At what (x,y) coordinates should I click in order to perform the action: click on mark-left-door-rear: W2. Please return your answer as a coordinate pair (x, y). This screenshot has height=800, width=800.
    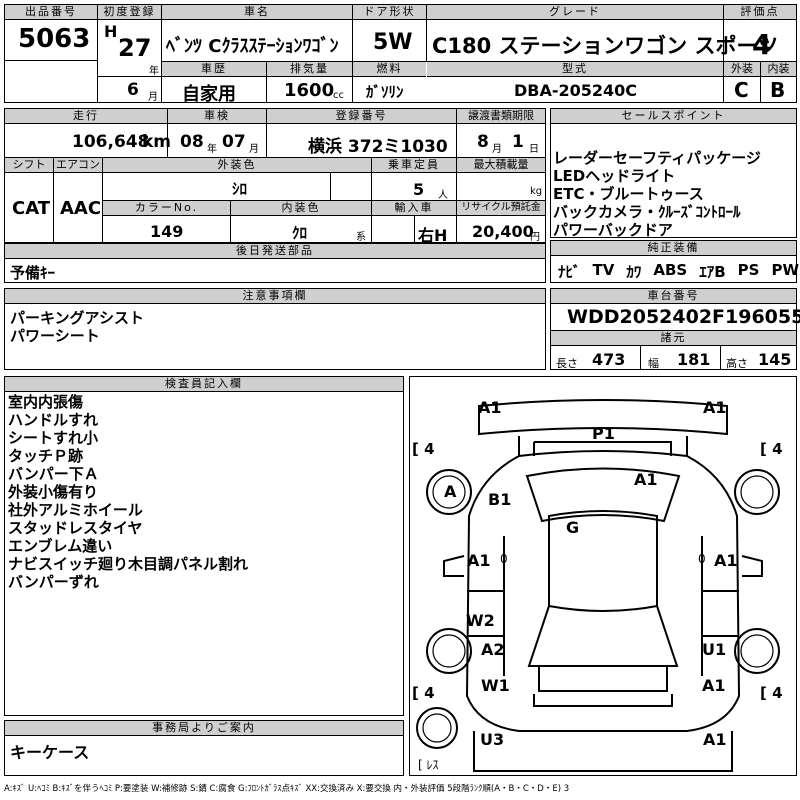
    Looking at the image, I should click on (480, 620).